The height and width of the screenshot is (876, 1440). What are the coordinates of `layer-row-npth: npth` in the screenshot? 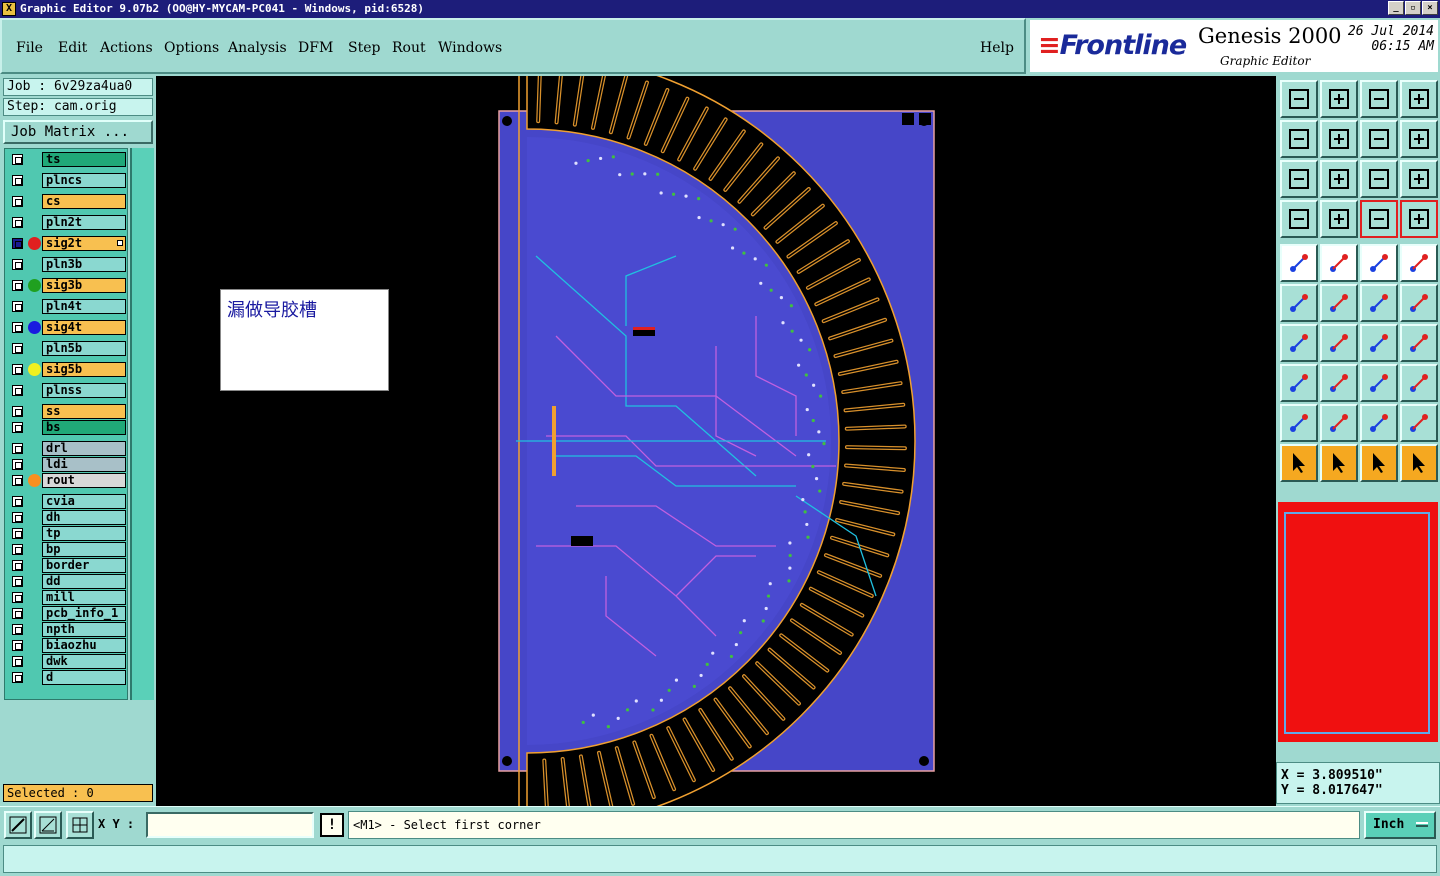 It's located at (67, 629).